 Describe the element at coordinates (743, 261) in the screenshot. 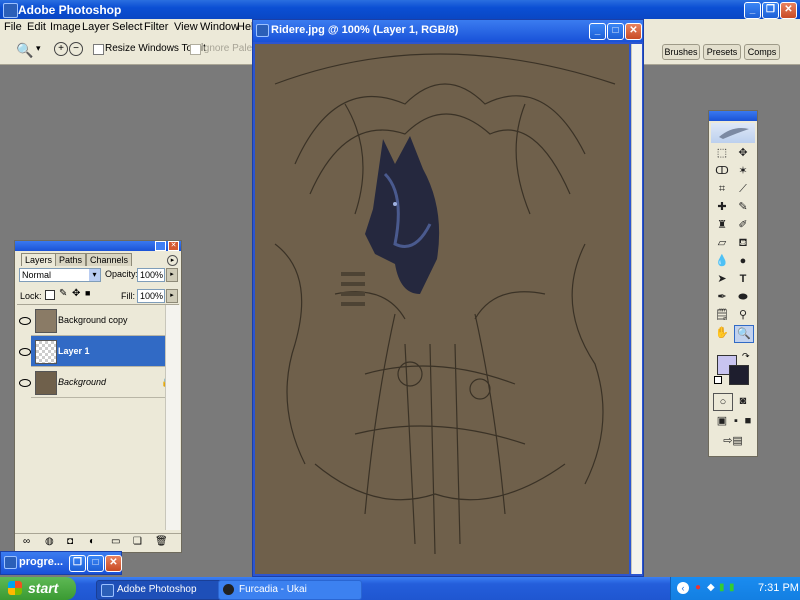

I see `dodge-tool-icon: ●` at that location.